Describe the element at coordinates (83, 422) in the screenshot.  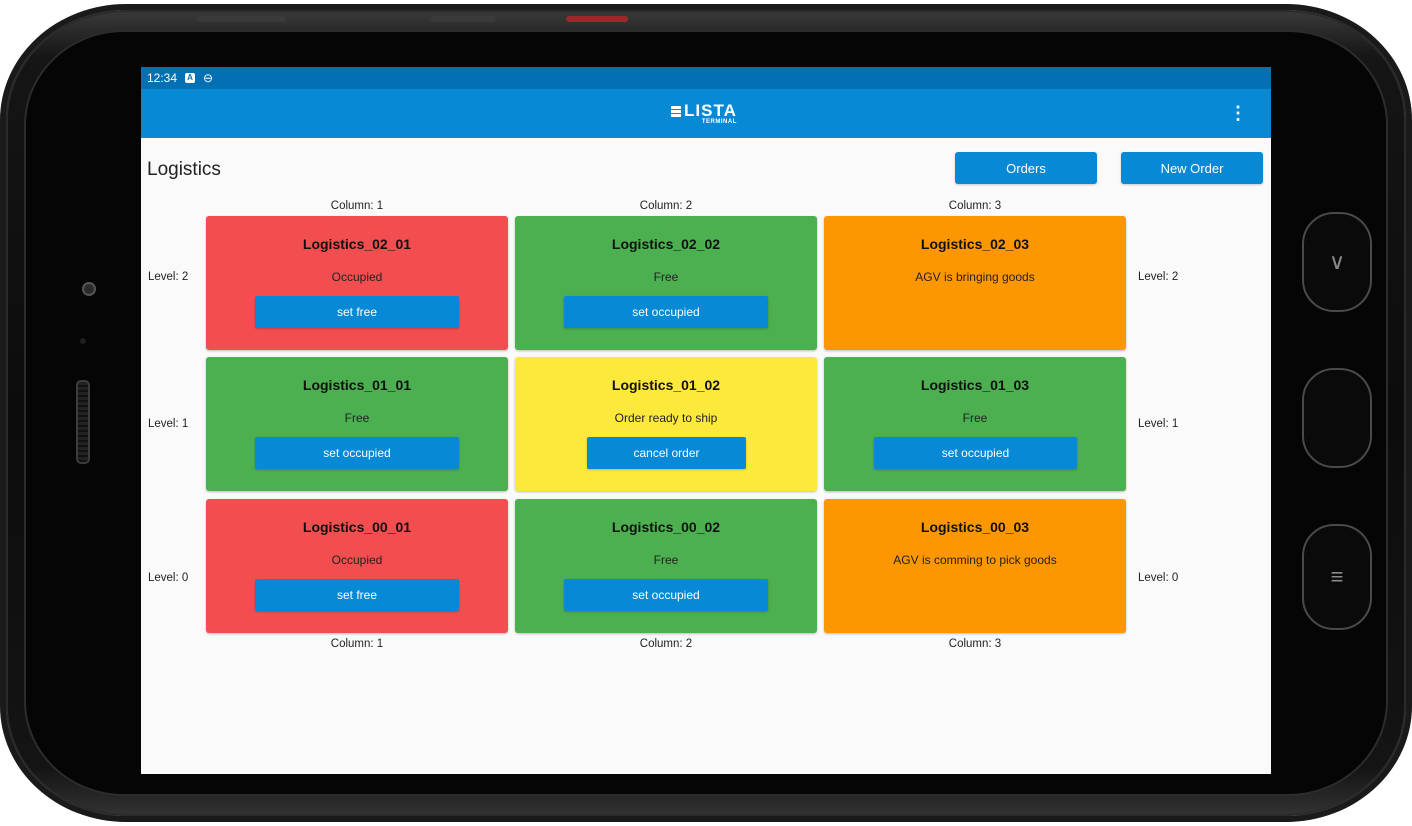
I see `speaker-grille` at that location.